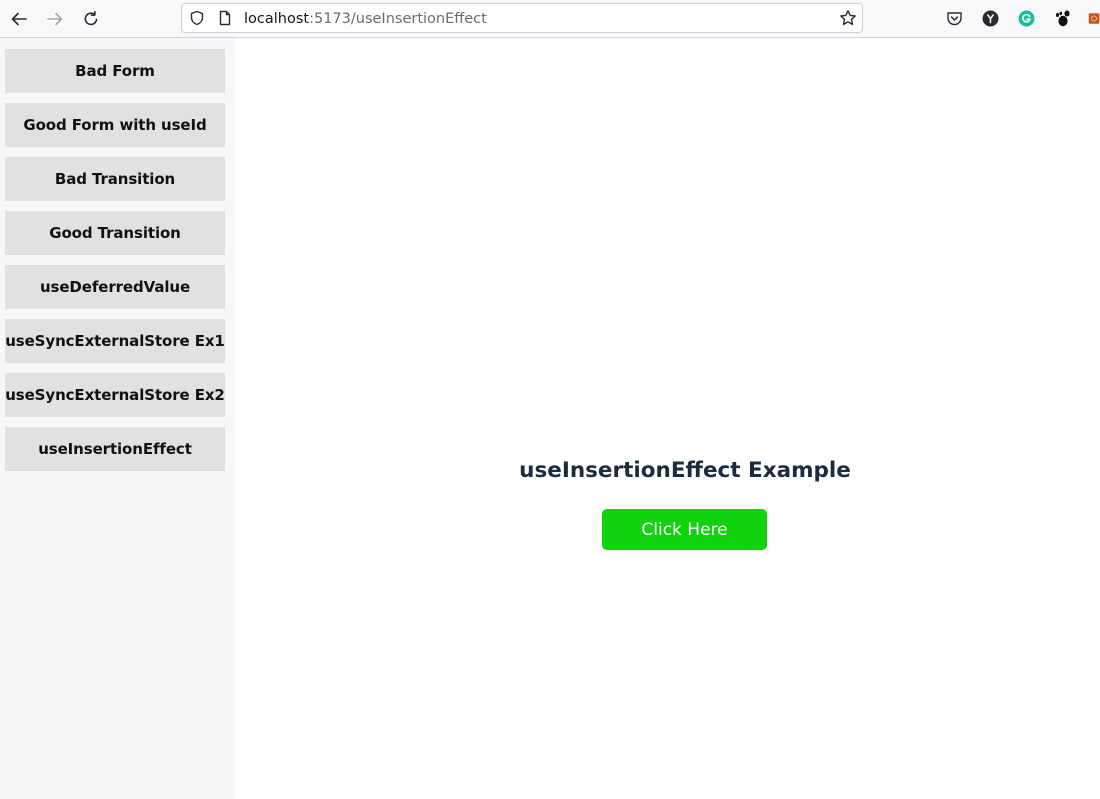 The height and width of the screenshot is (799, 1100). Describe the element at coordinates (55, 19) in the screenshot. I see `forward-arrow-icon` at that location.